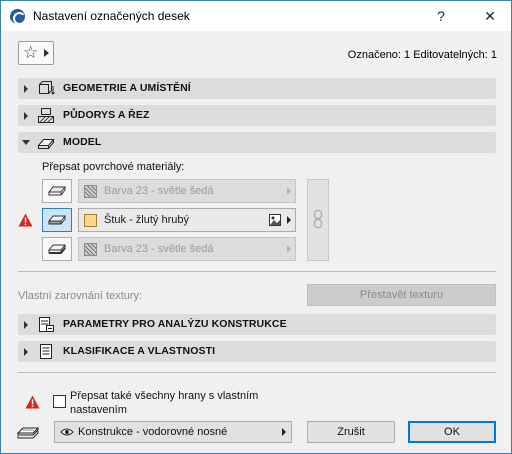 The image size is (512, 454). I want to click on structural-analysis-icon, so click(46, 324).